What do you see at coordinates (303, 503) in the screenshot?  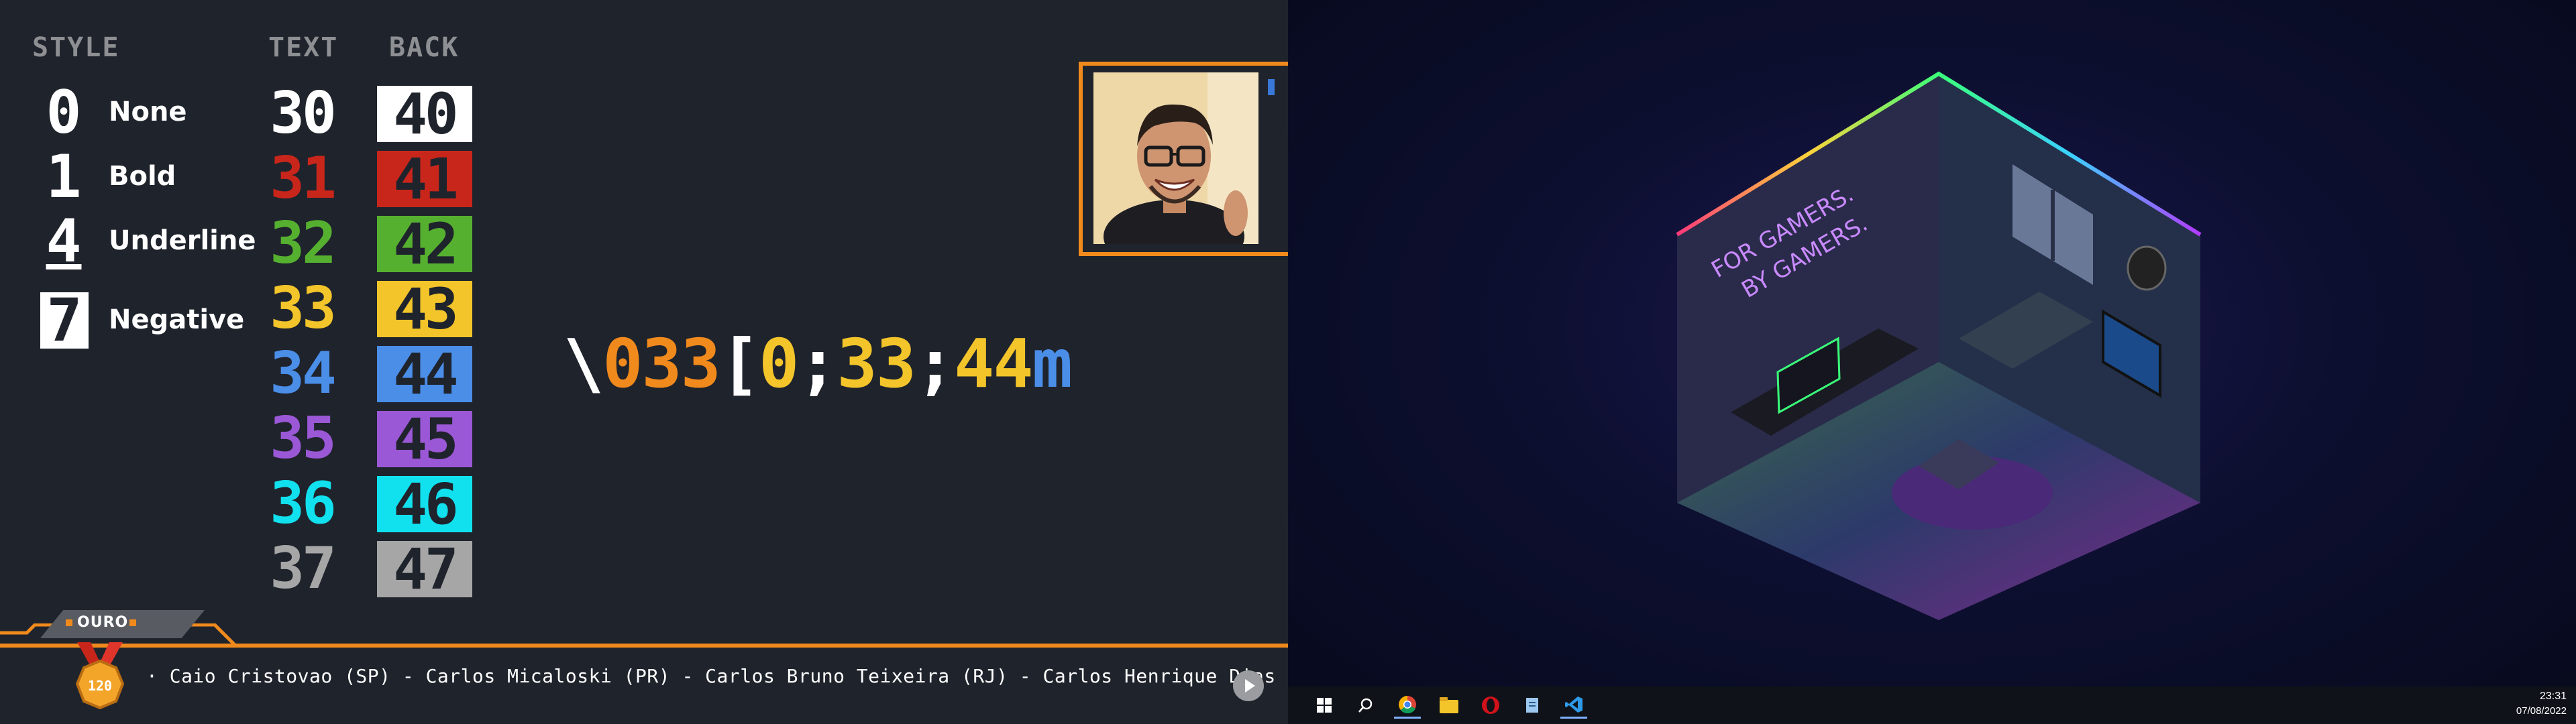 I see `text-code-36: 36` at bounding box center [303, 503].